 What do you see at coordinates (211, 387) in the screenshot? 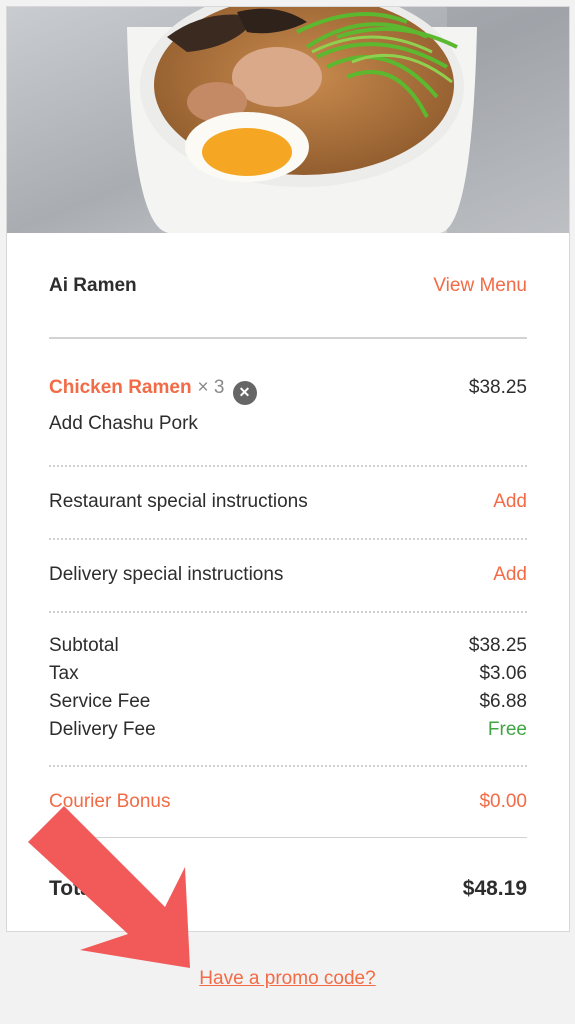
I see `item-quantity: × 3` at bounding box center [211, 387].